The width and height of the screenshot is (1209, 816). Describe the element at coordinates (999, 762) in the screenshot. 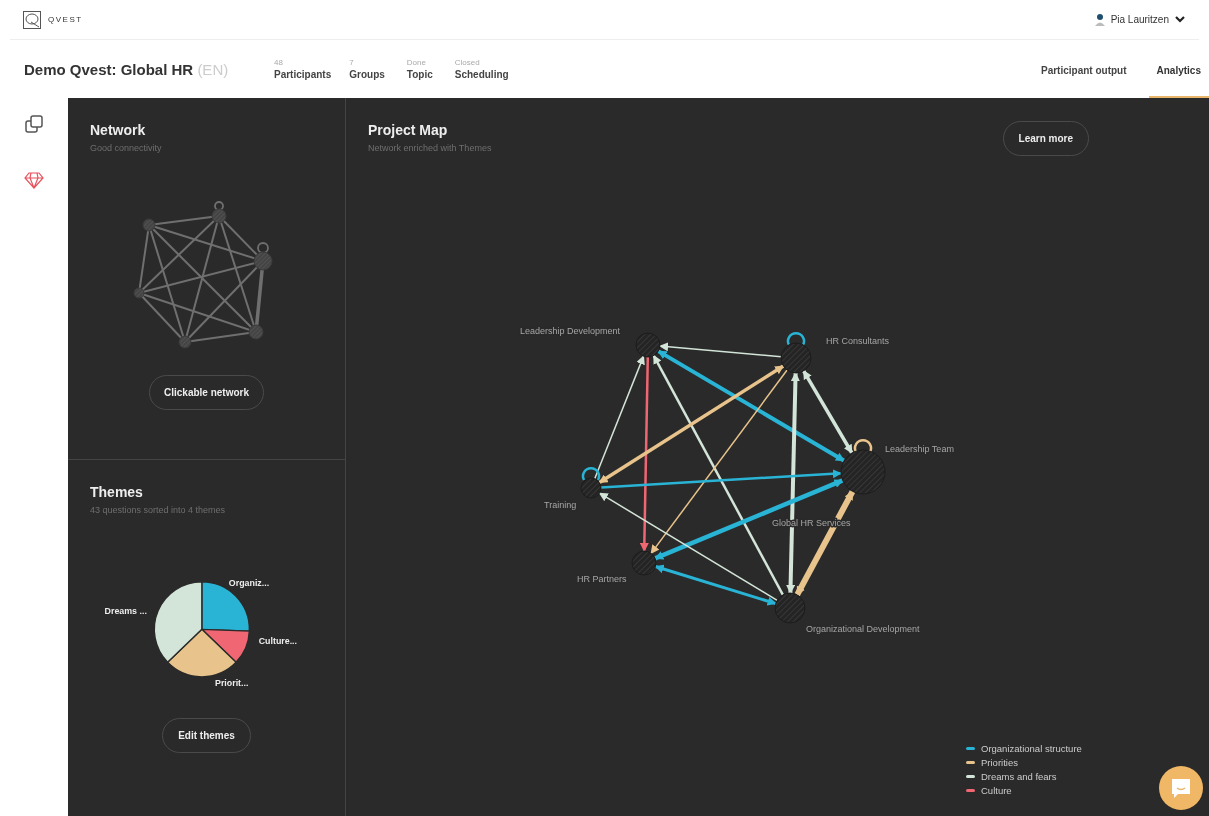

I see `legend-label: Priorities` at that location.